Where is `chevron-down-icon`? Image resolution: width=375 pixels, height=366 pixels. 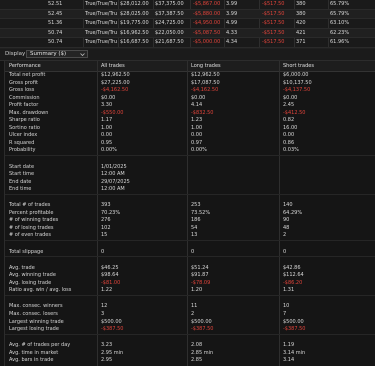 chevron-down-icon is located at coordinates (82, 55).